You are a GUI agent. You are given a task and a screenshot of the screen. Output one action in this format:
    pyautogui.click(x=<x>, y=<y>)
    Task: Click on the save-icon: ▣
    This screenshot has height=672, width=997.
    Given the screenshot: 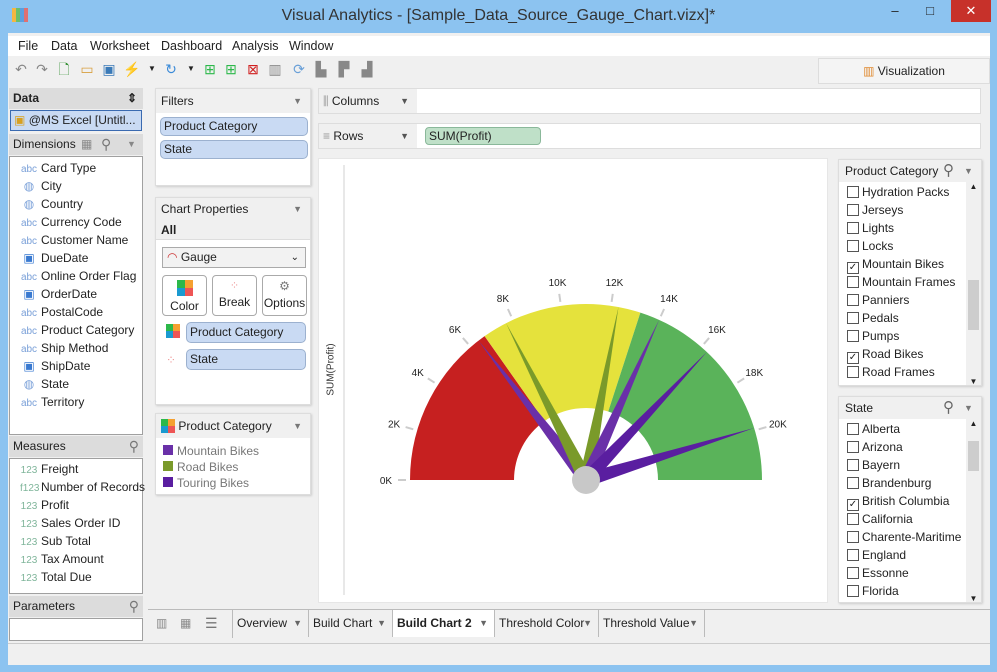 What is the action you would take?
    pyautogui.click(x=109, y=69)
    